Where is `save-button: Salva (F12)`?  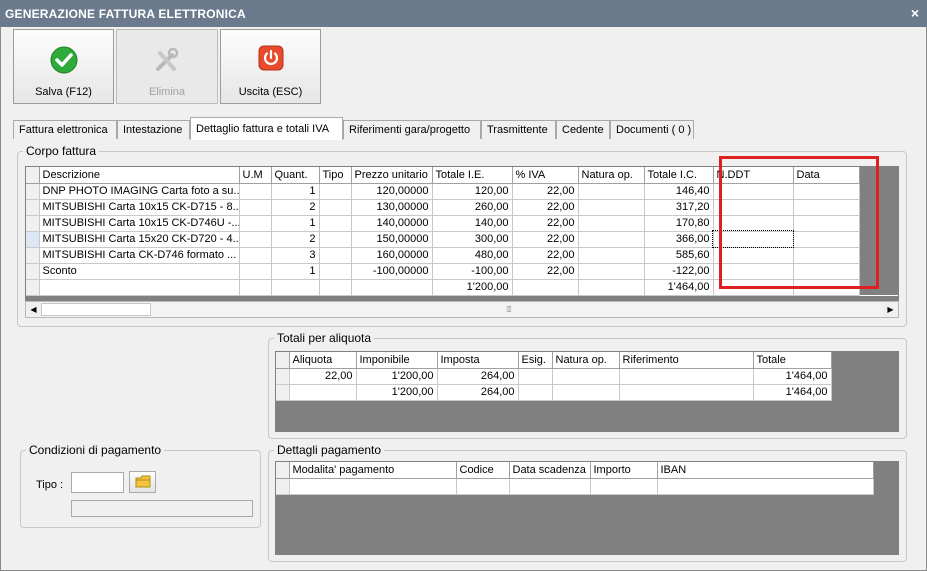 save-button: Salva (F12) is located at coordinates (63, 66).